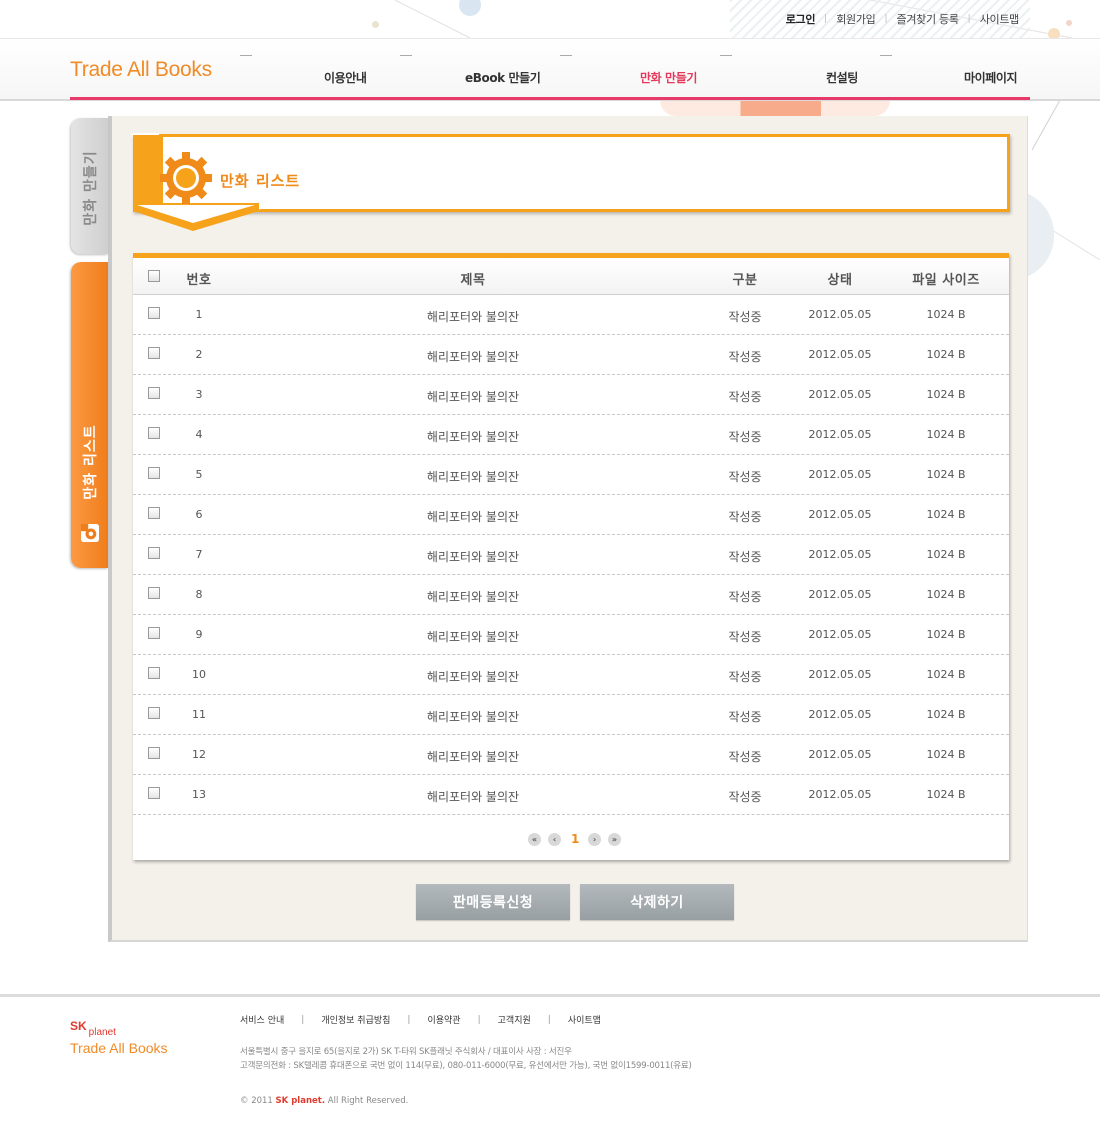 The image size is (1100, 1136). Describe the element at coordinates (262, 1019) in the screenshot. I see `footer-link-service: 서비스 안내` at that location.